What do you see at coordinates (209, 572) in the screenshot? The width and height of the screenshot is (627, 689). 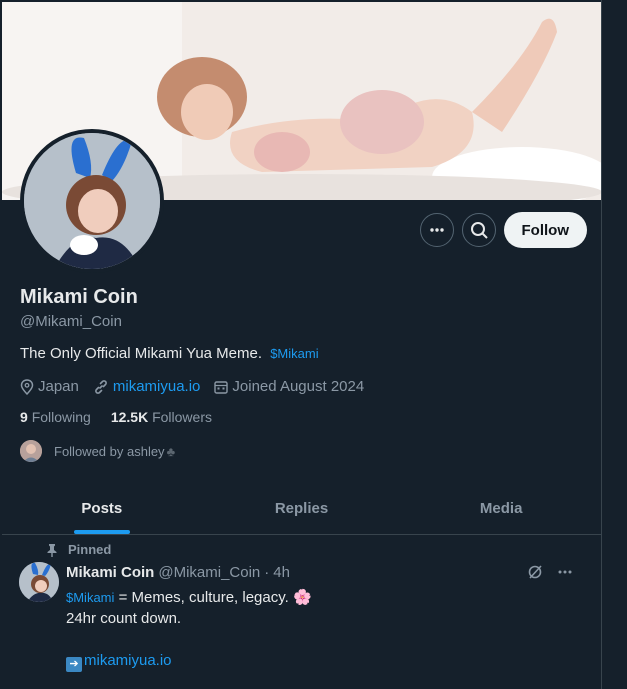 I see `tweet-author-handle: @Mikami_Coin` at bounding box center [209, 572].